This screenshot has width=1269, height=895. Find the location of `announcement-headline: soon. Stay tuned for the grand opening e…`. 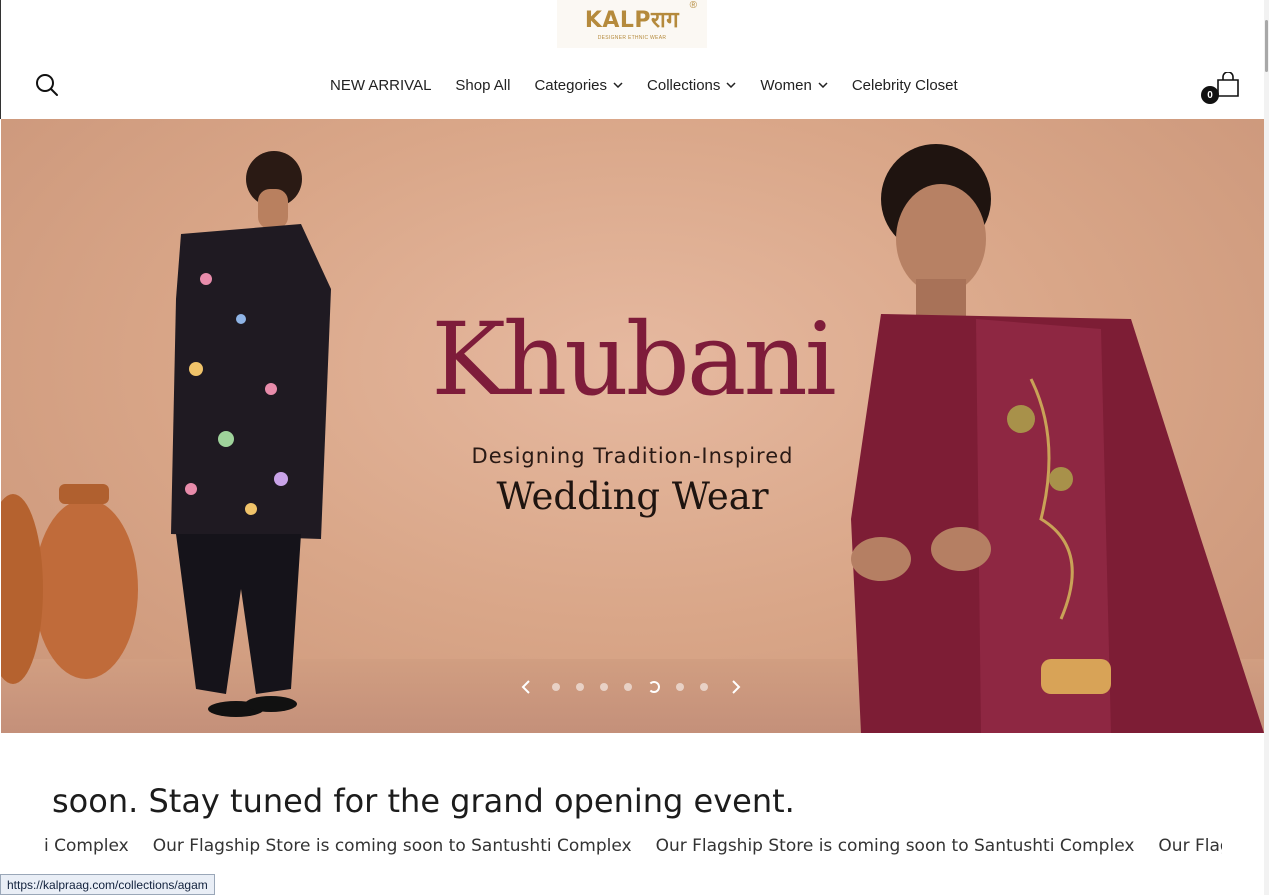

announcement-headline: soon. Stay tuned for the grand opening e… is located at coordinates (423, 801).